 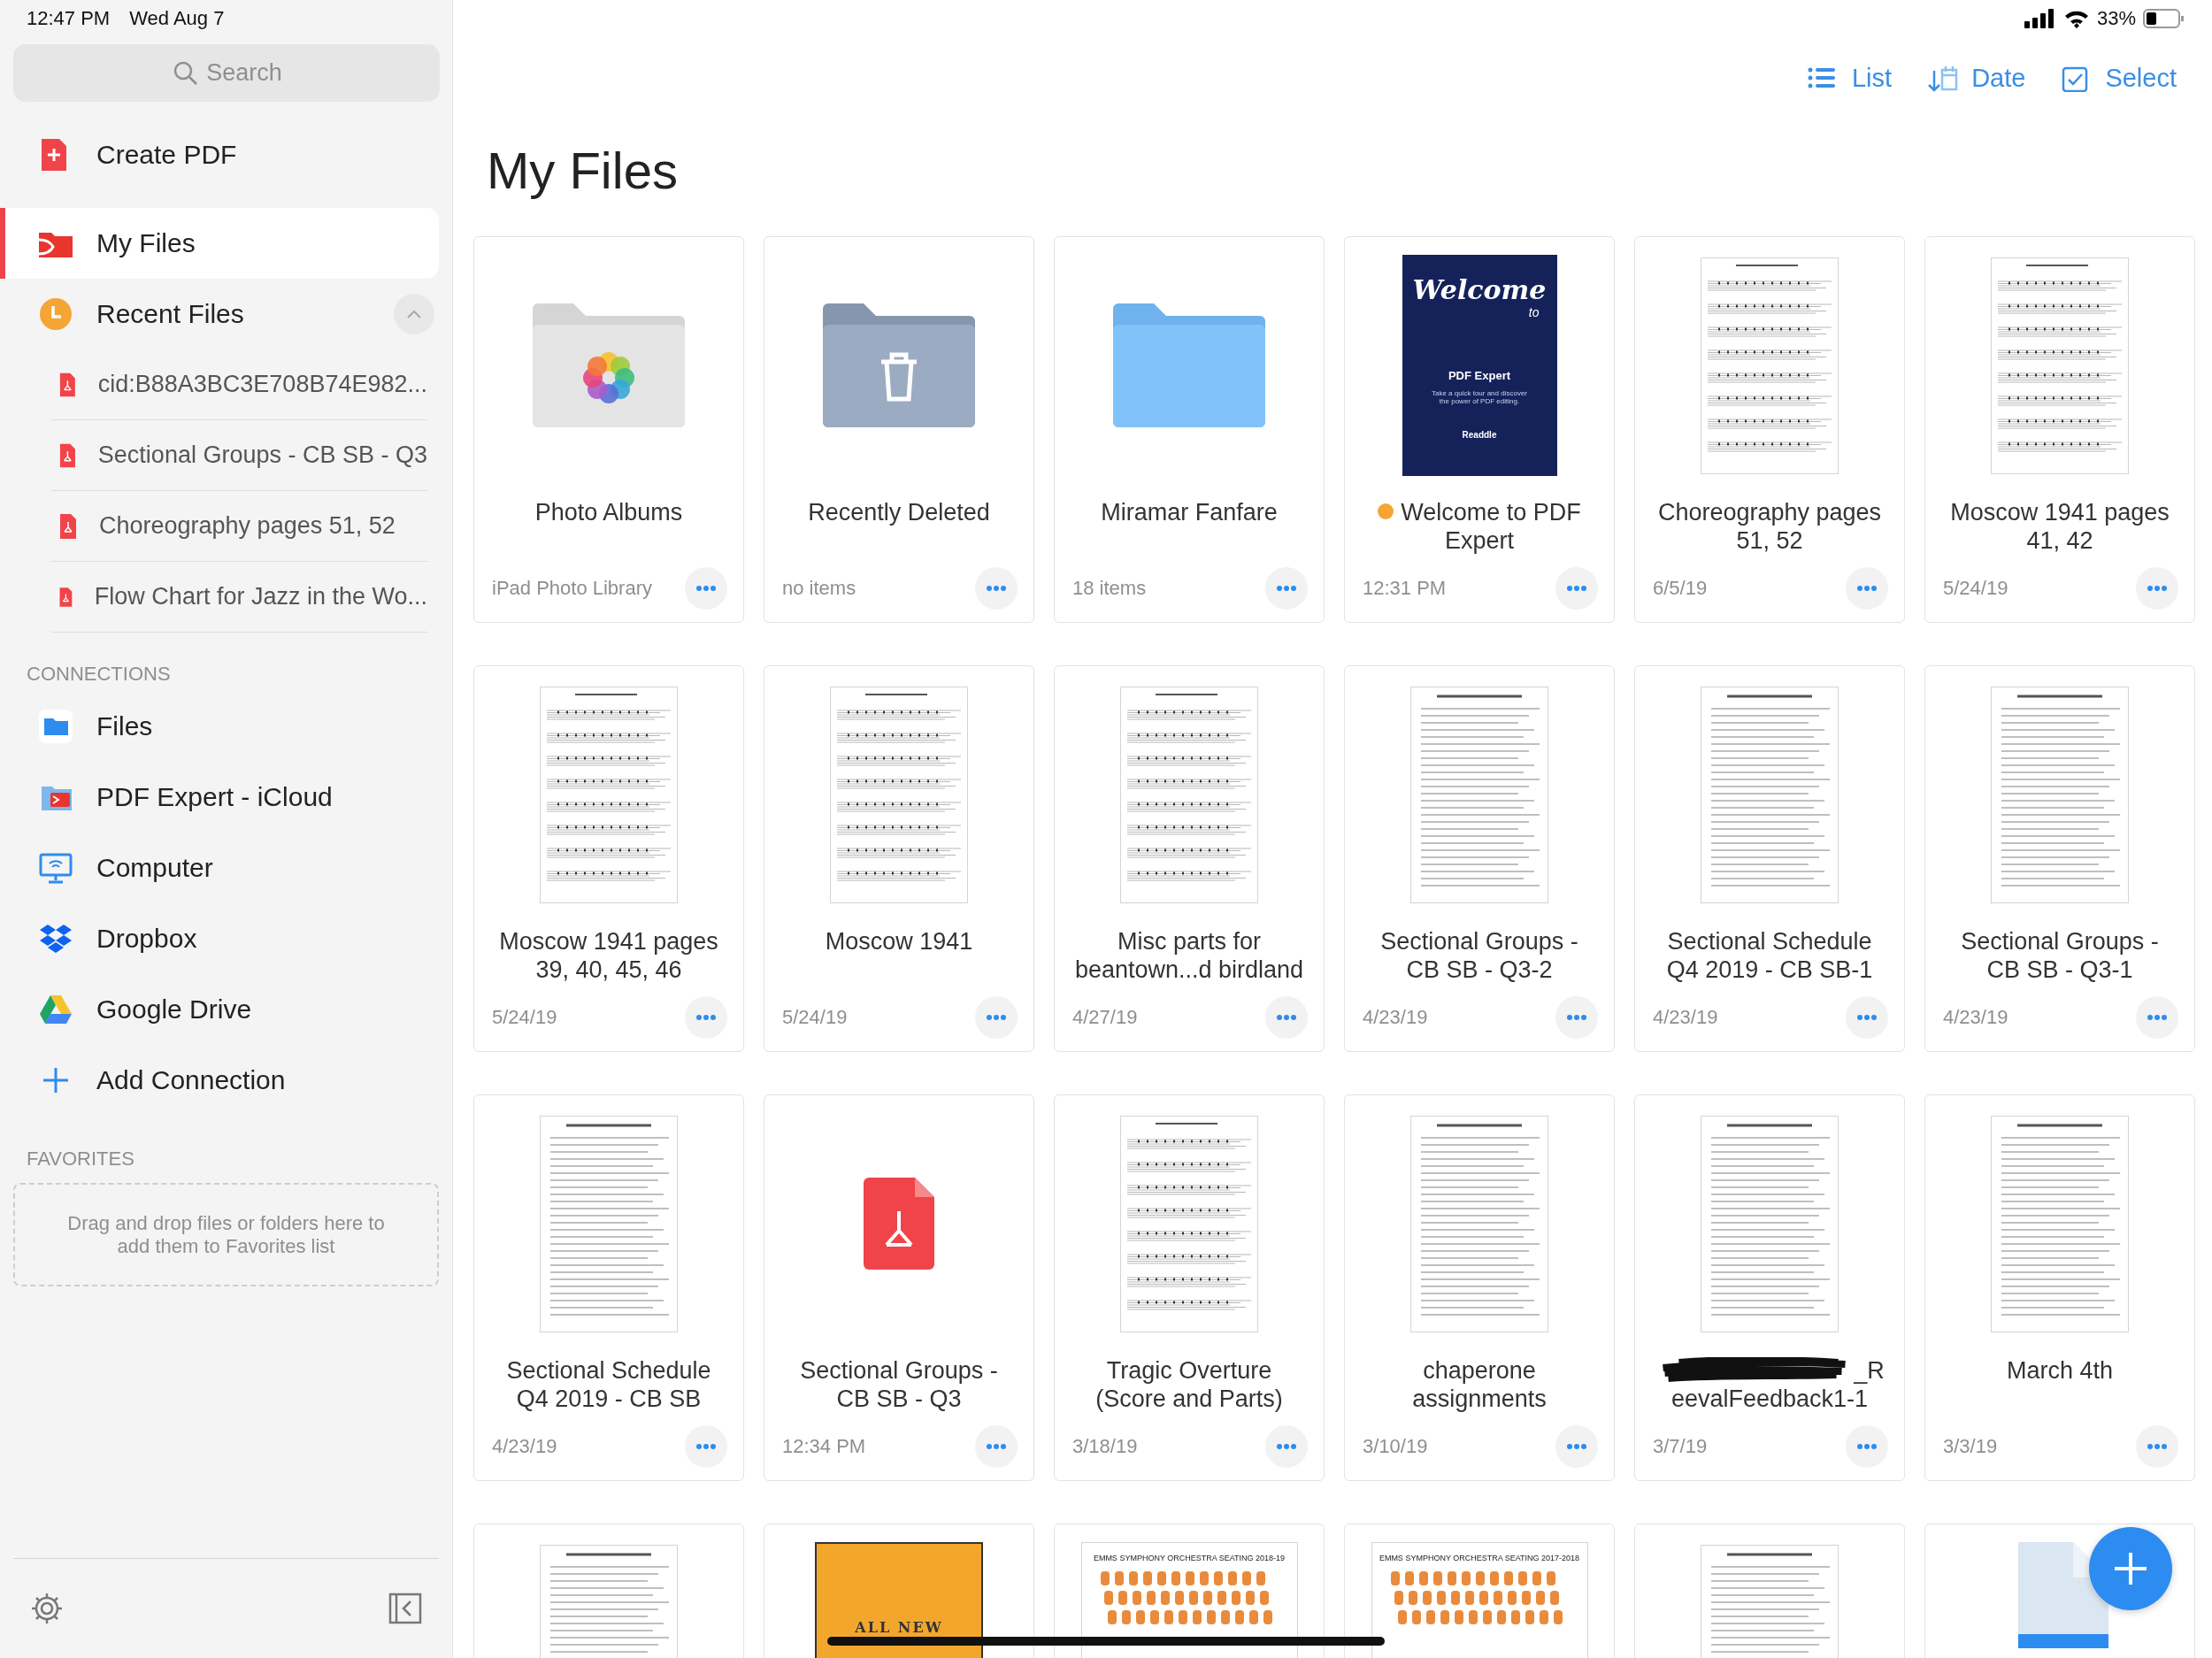 I want to click on sidebar-item: Create PDF, so click(x=220, y=155).